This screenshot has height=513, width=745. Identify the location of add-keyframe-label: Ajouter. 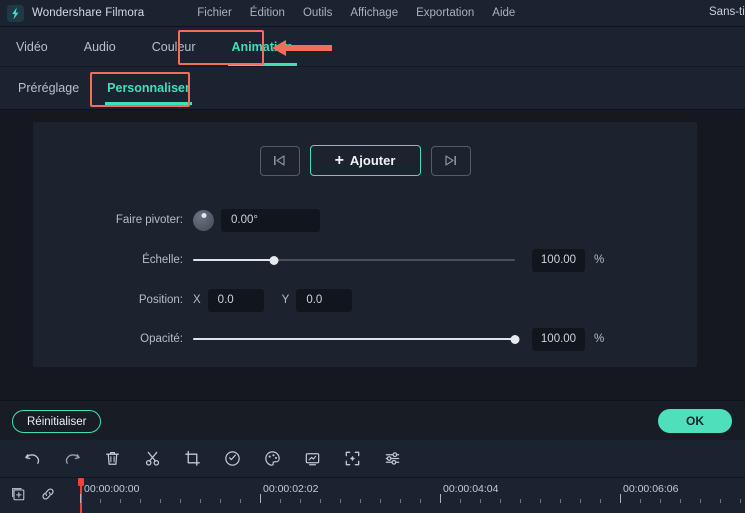
(372, 160).